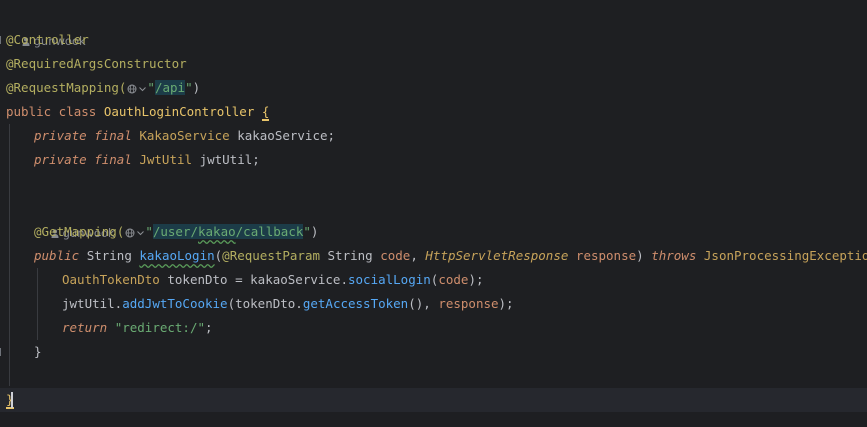 This screenshot has width=867, height=427. Describe the element at coordinates (265, 112) in the screenshot. I see `brace: {` at that location.